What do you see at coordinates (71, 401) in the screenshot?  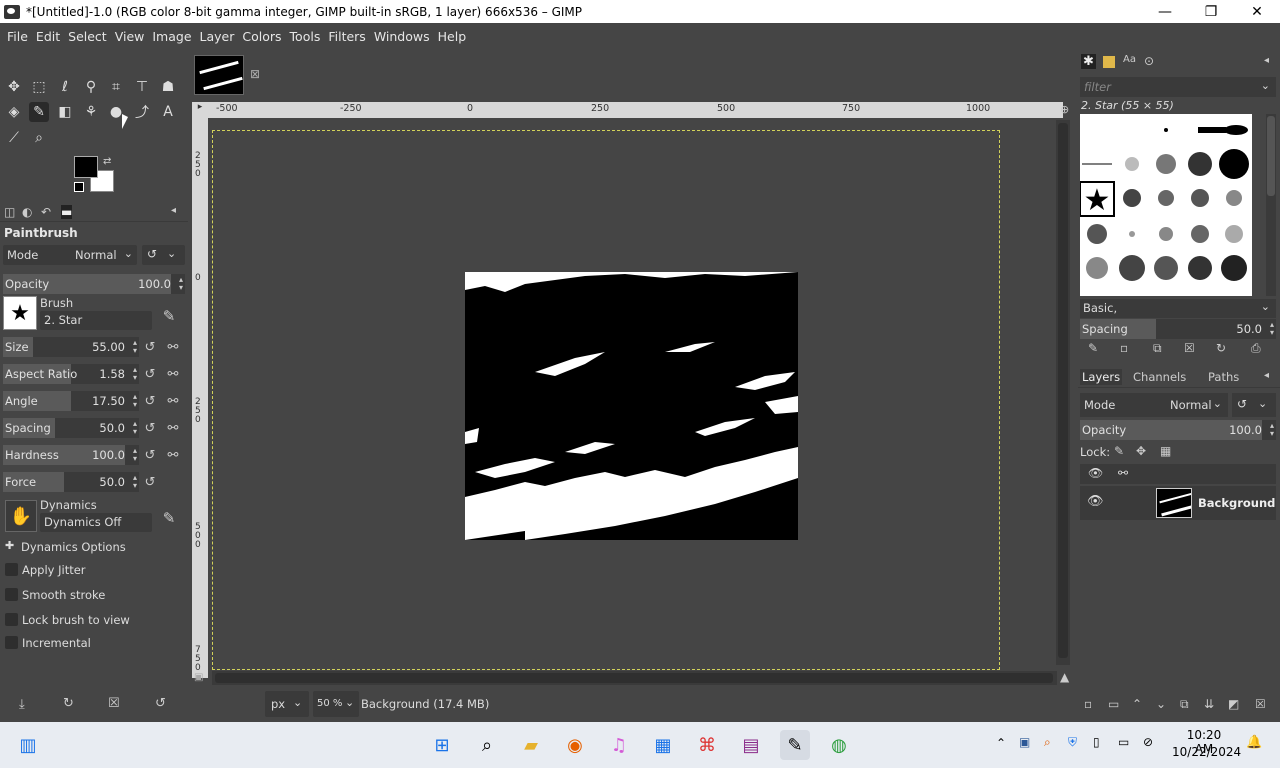 I see `angle-slider: Angle 17.50 ▴ ▾` at bounding box center [71, 401].